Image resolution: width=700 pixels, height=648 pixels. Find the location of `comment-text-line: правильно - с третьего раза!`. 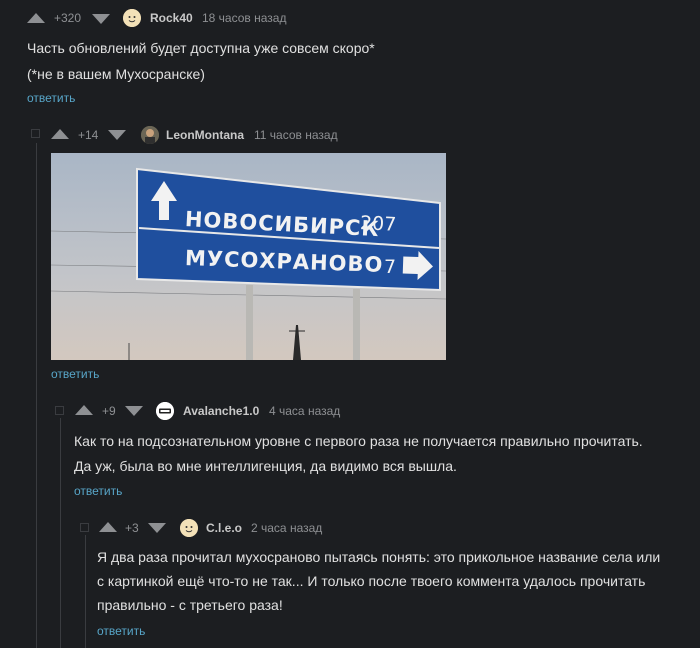

comment-text-line: правильно - с третьего раза! is located at coordinates (190, 605).